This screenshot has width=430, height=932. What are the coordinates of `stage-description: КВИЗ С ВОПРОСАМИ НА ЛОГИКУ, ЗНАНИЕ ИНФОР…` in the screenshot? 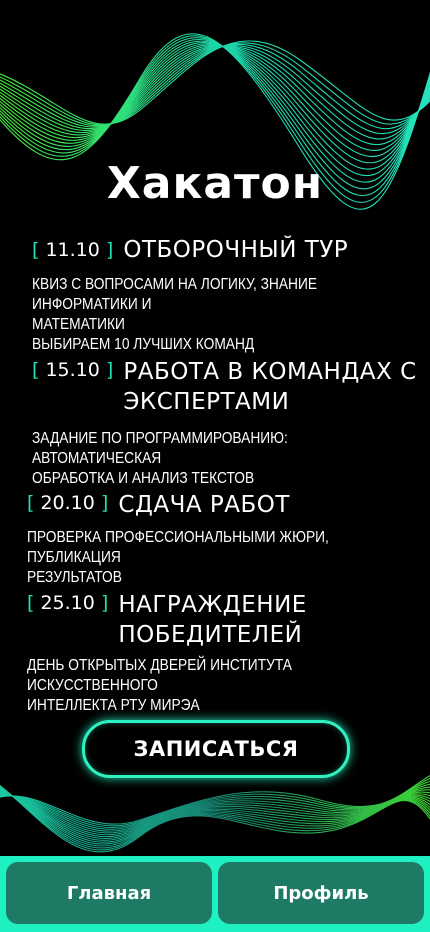 It's located at (175, 314).